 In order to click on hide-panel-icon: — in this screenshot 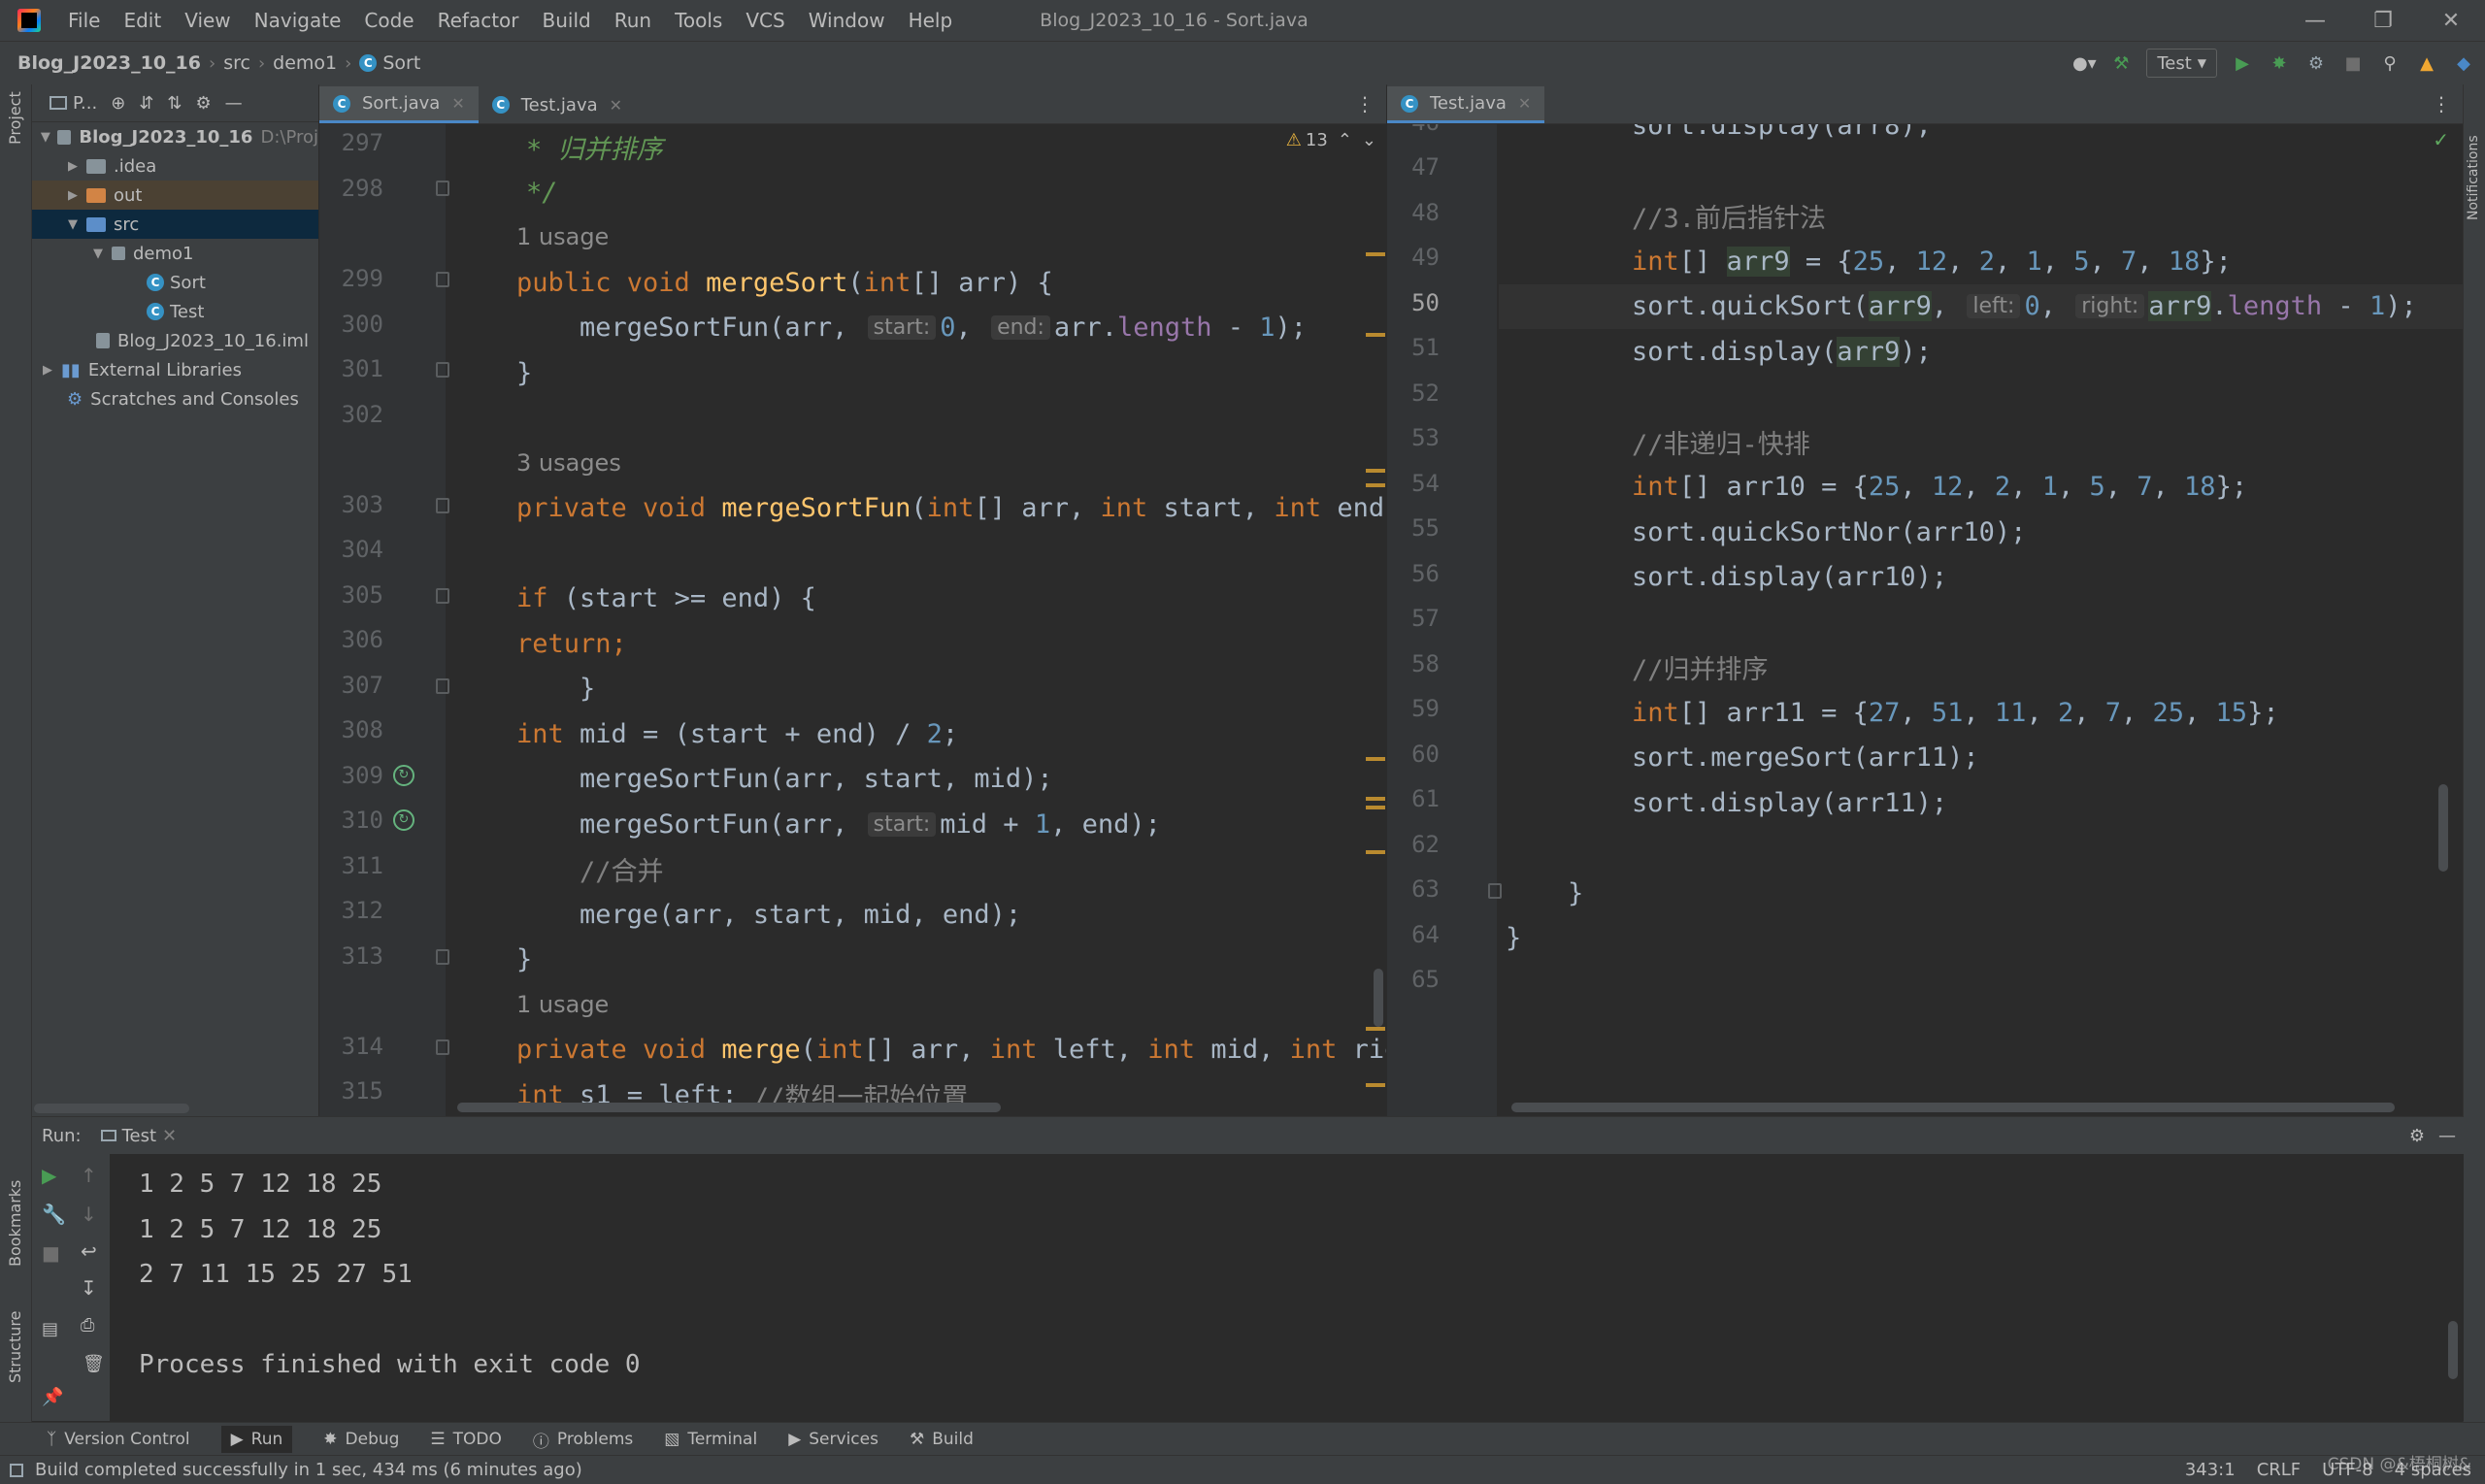, I will do `click(234, 103)`.